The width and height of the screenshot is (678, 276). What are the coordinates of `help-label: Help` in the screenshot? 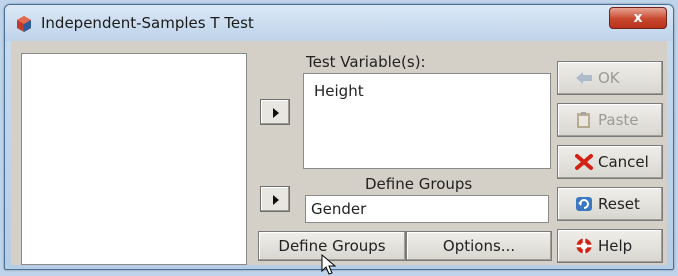 It's located at (615, 246).